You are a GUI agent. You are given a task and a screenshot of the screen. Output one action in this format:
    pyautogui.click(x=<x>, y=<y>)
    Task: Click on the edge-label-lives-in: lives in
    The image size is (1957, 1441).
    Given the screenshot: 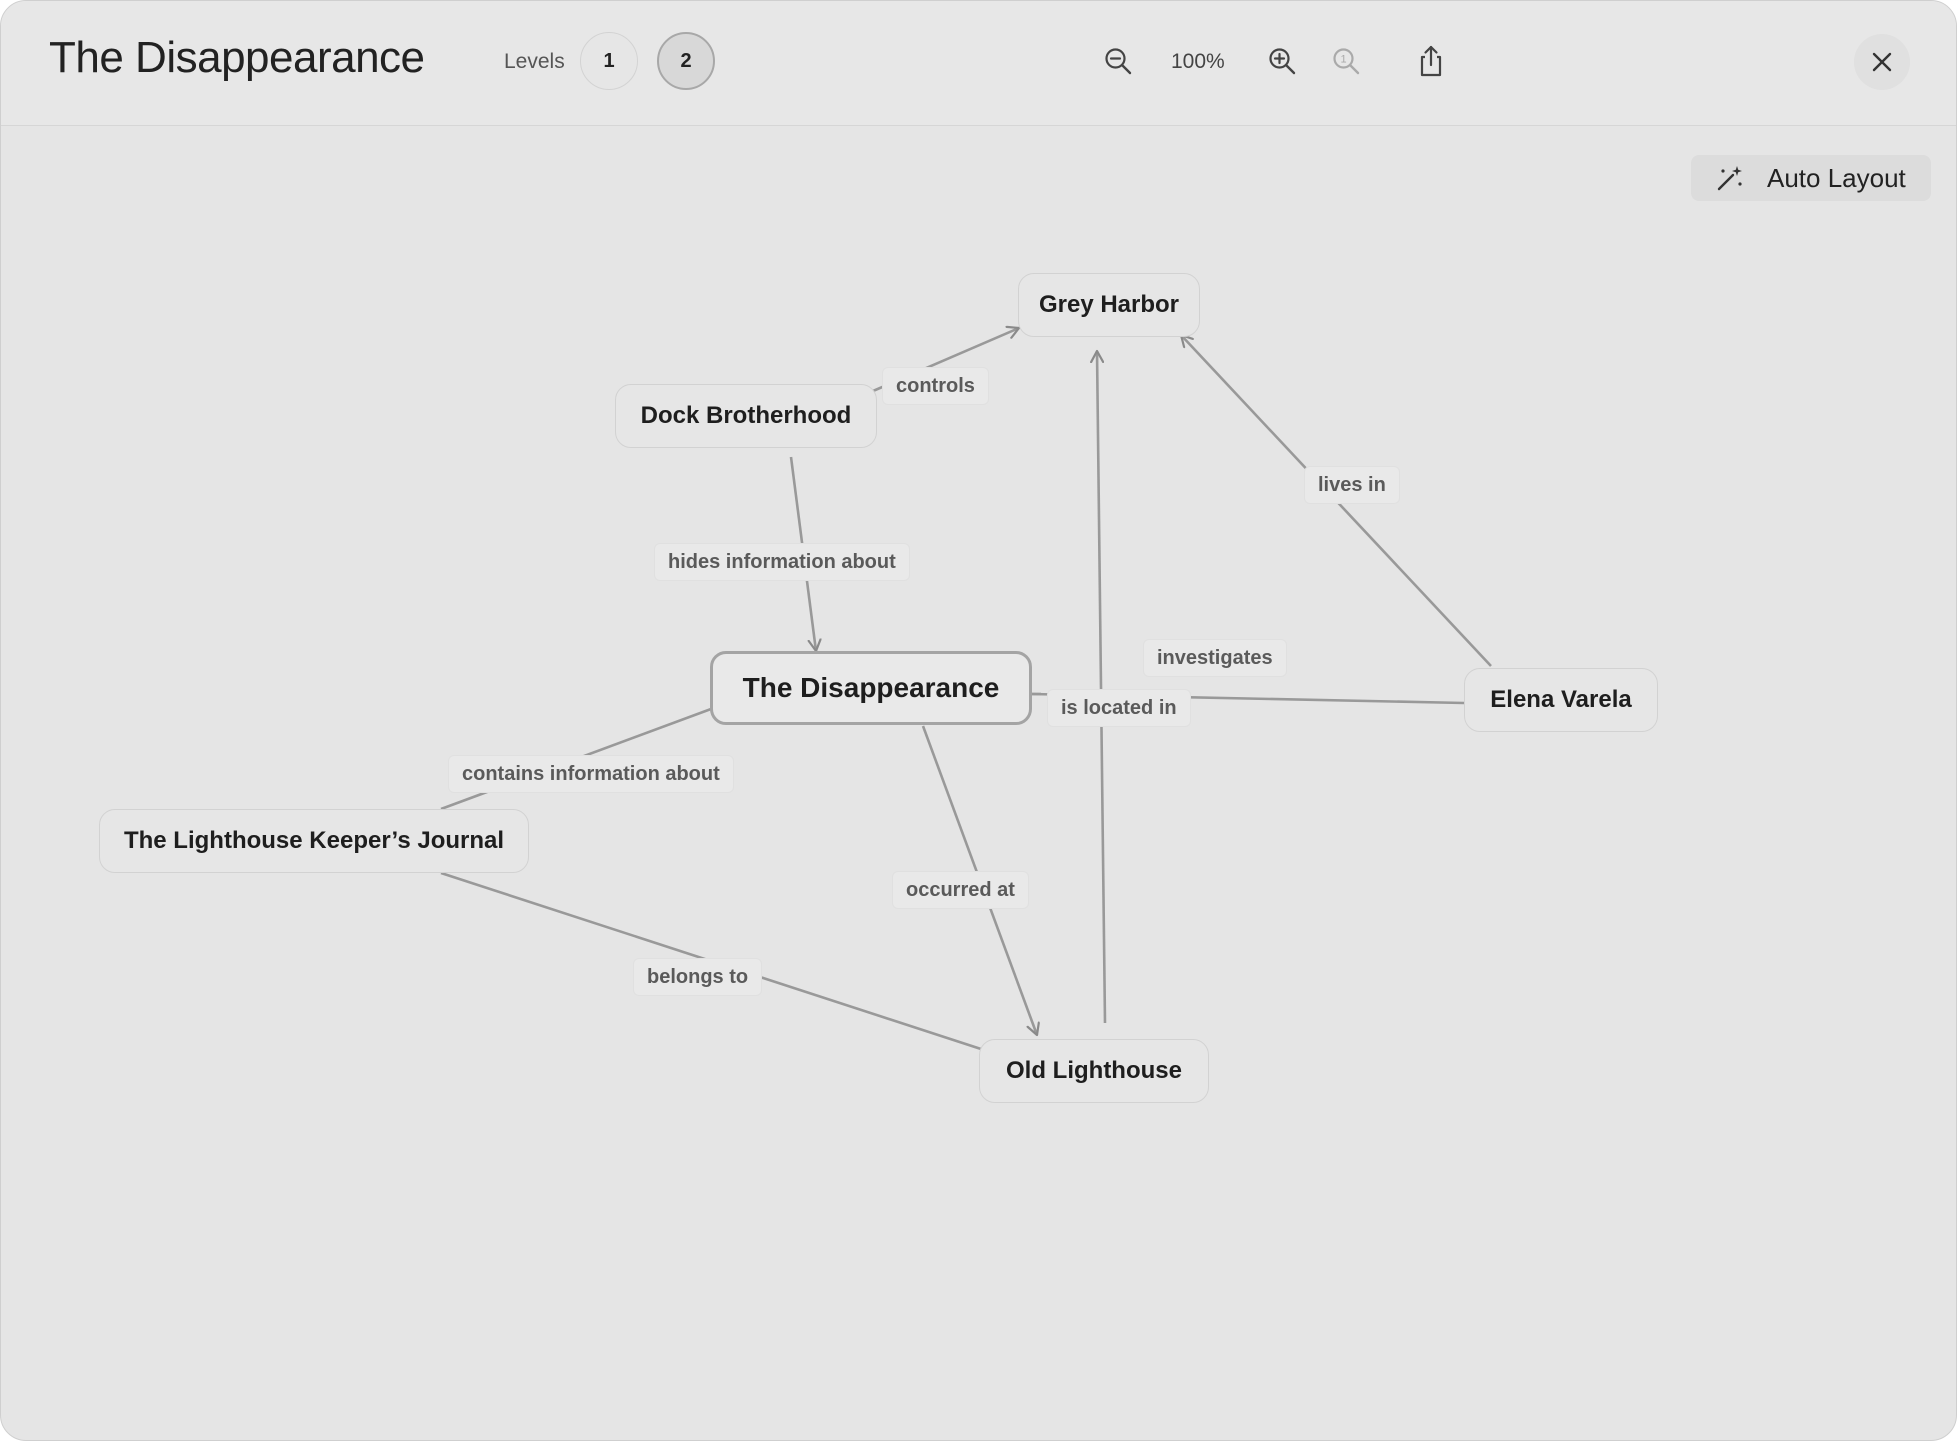 What is the action you would take?
    pyautogui.click(x=1352, y=485)
    